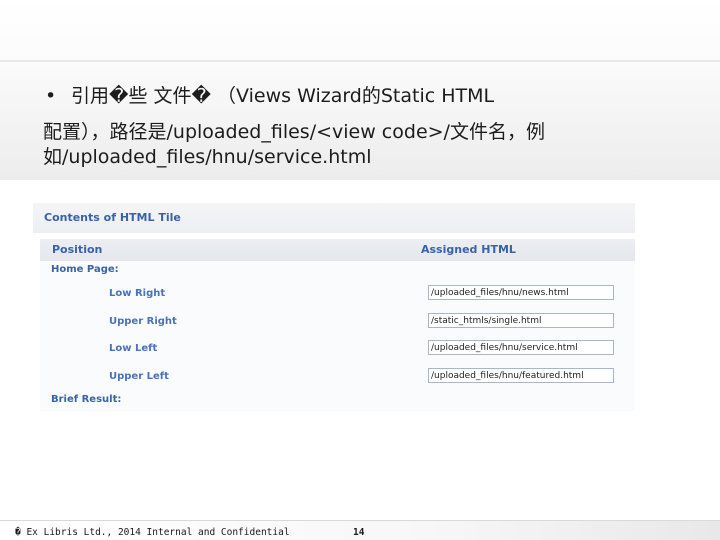 The image size is (720, 540). Describe the element at coordinates (283, 96) in the screenshot. I see `bullet-text-line-1: 引用�些 文件� （Views Wizard的Static HTML` at that location.